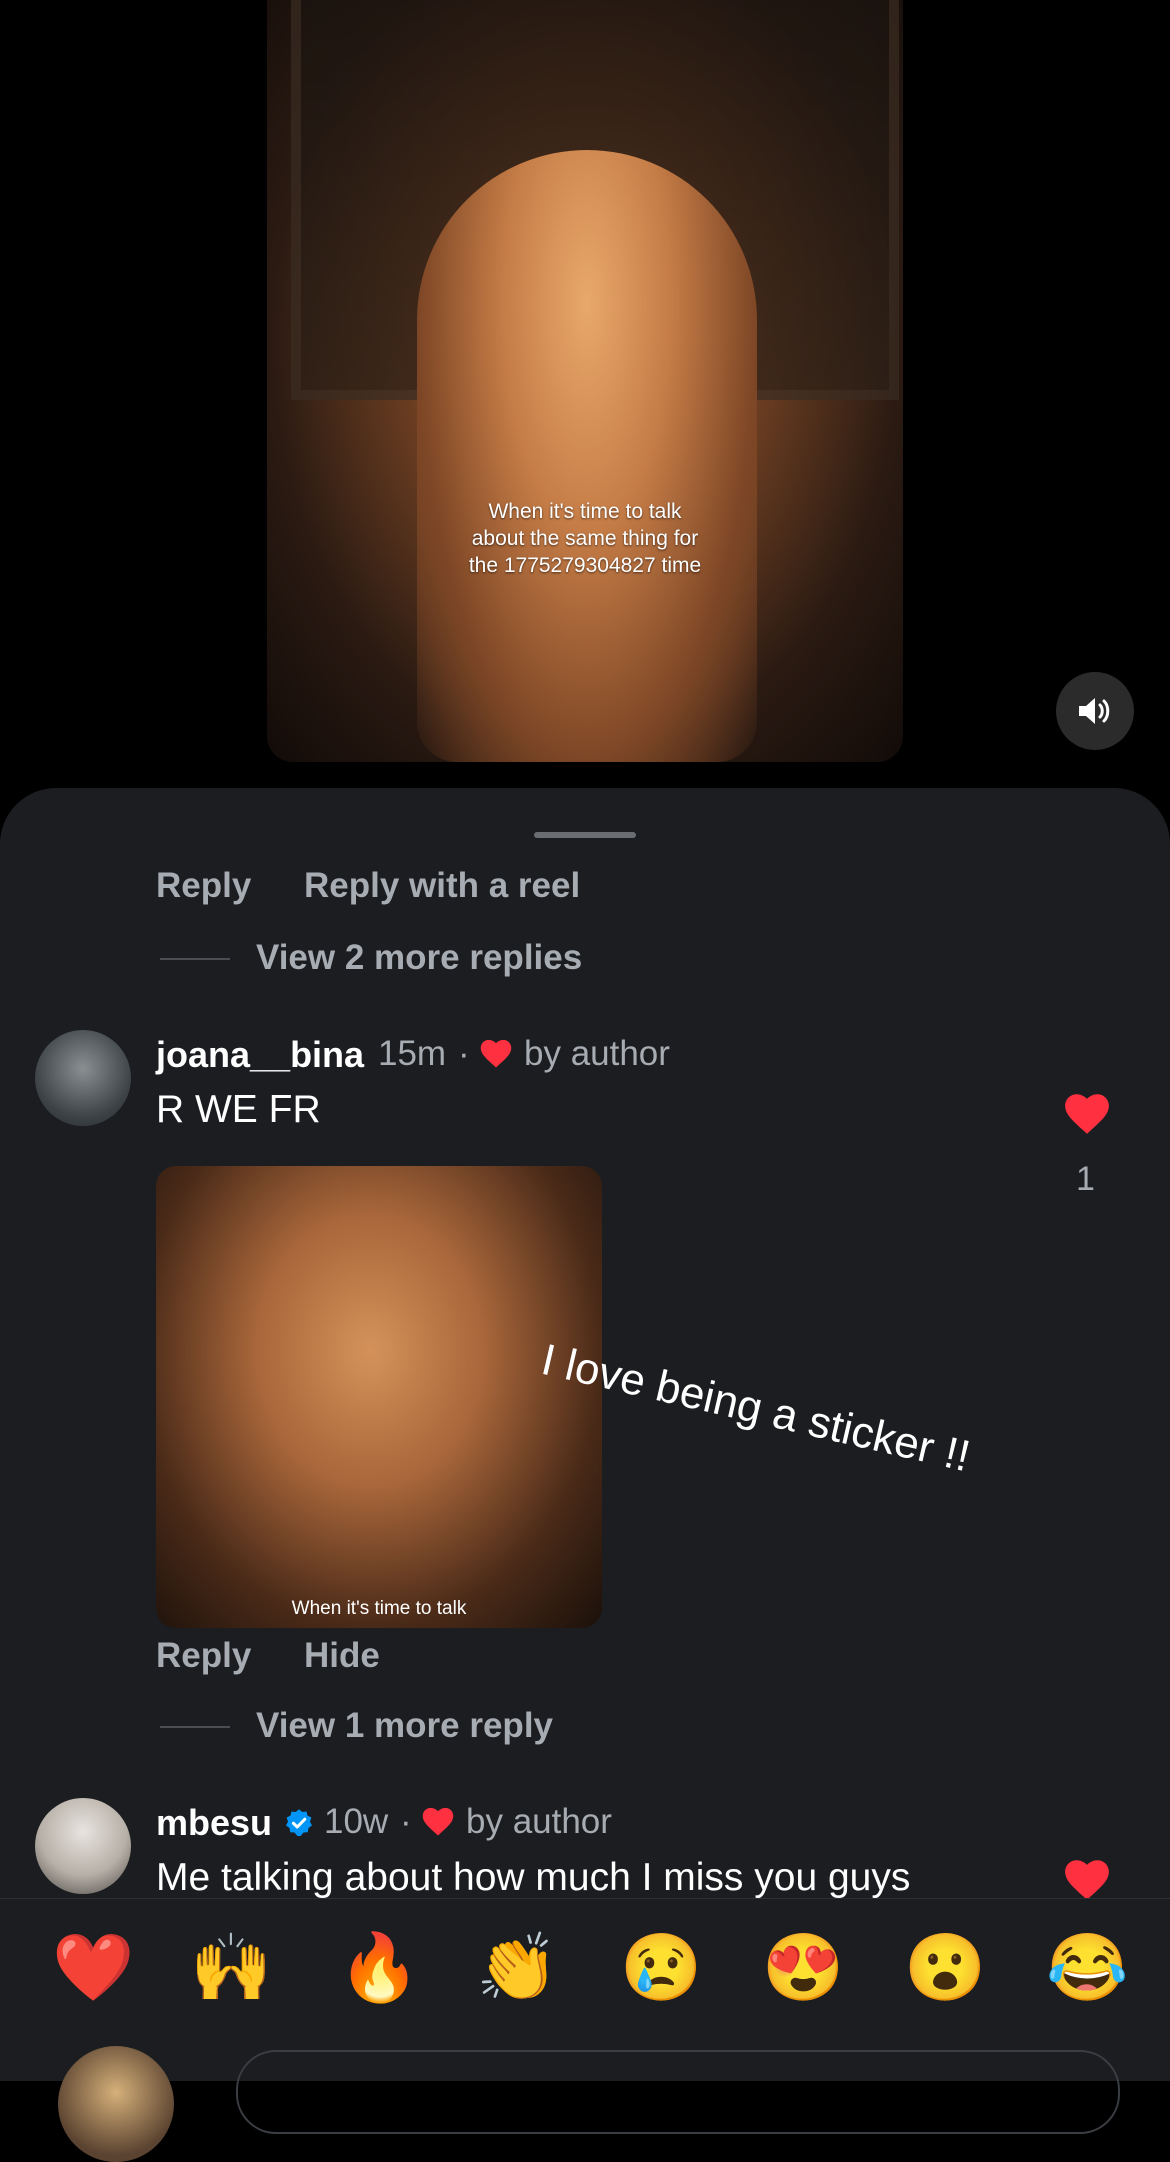 Image resolution: width=1170 pixels, height=2162 pixels. Describe the element at coordinates (412, 1053) in the screenshot. I see `comment-time: 15m` at that location.